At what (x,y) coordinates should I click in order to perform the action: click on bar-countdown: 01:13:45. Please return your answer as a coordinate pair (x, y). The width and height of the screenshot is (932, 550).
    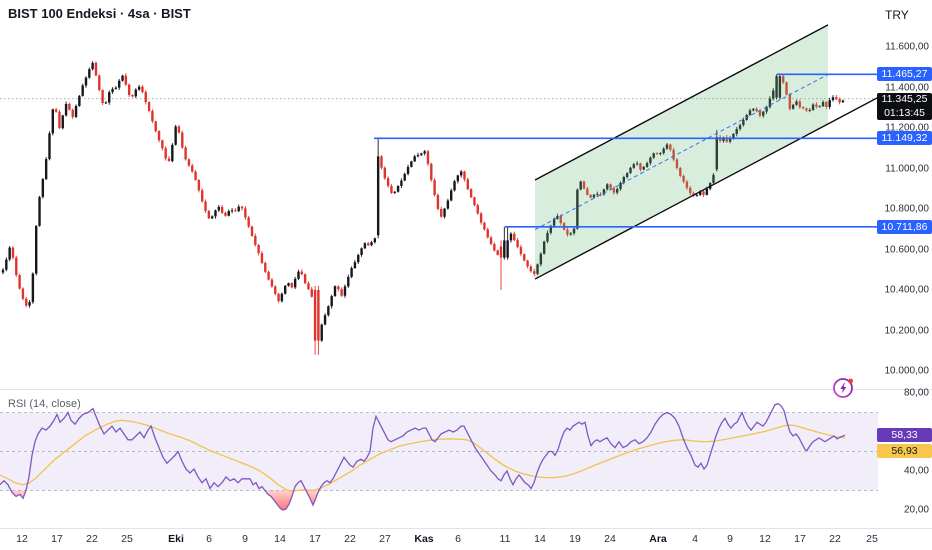
    Looking at the image, I should click on (904, 112).